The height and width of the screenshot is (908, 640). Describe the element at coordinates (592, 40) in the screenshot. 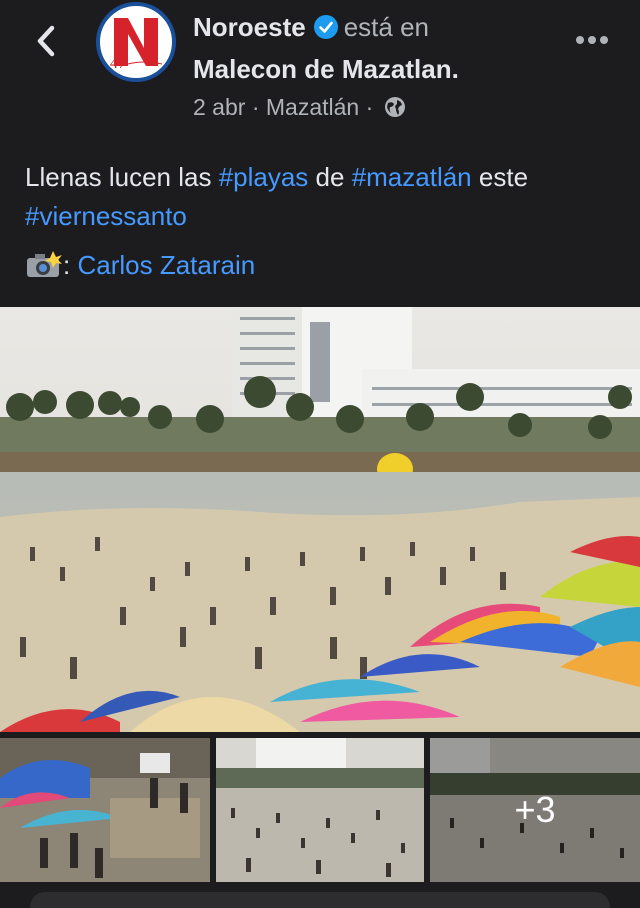

I see `more-horizontal-icon` at that location.